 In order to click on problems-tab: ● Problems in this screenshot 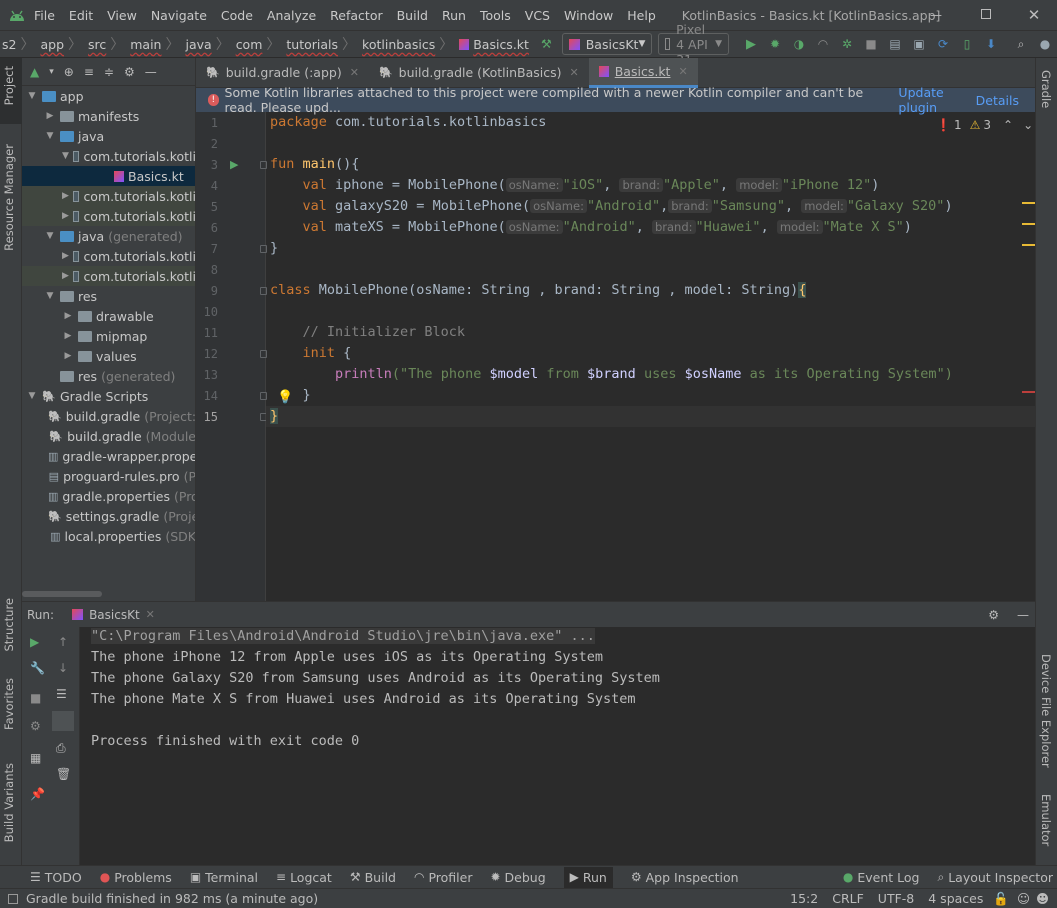, I will do `click(136, 877)`.